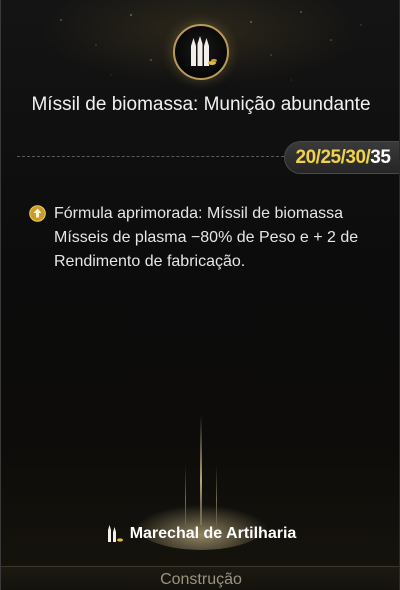 Image resolution: width=400 pixels, height=590 pixels. I want to click on class-row: Marechal de Artilharia, so click(200, 536).